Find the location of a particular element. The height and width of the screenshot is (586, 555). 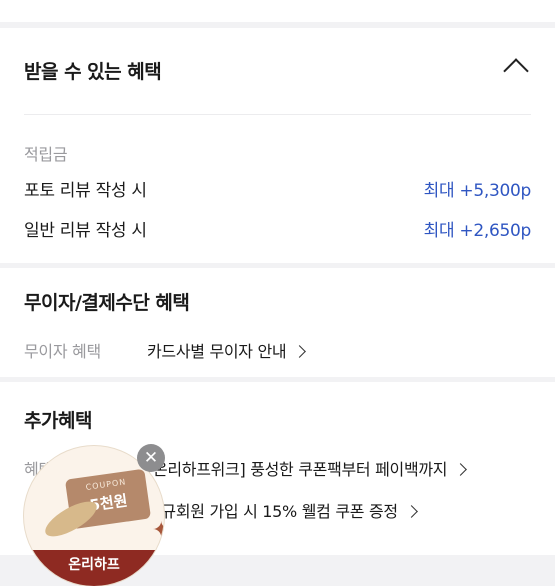

photo-review-label: 포토 리뷰 작성 시 is located at coordinates (85, 191).